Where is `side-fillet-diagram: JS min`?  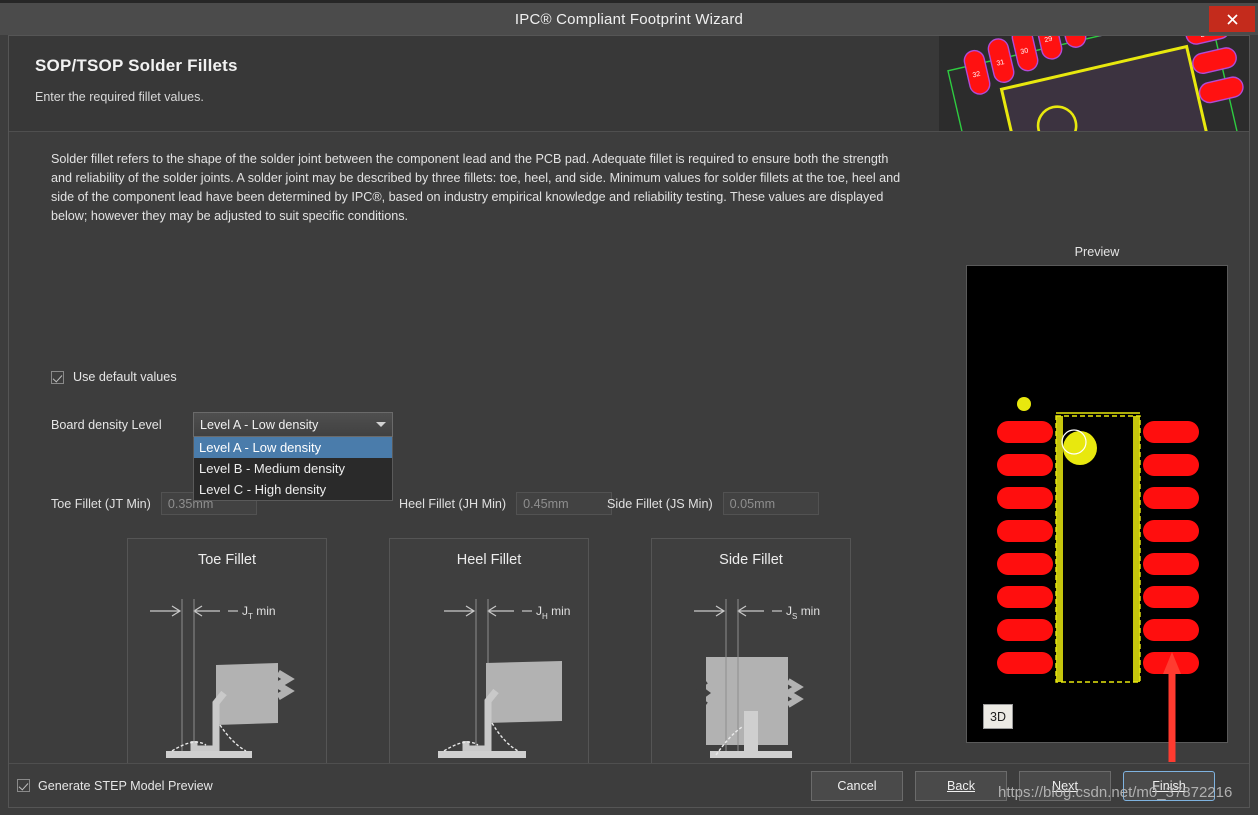 side-fillet-diagram: JS min is located at coordinates (756, 678).